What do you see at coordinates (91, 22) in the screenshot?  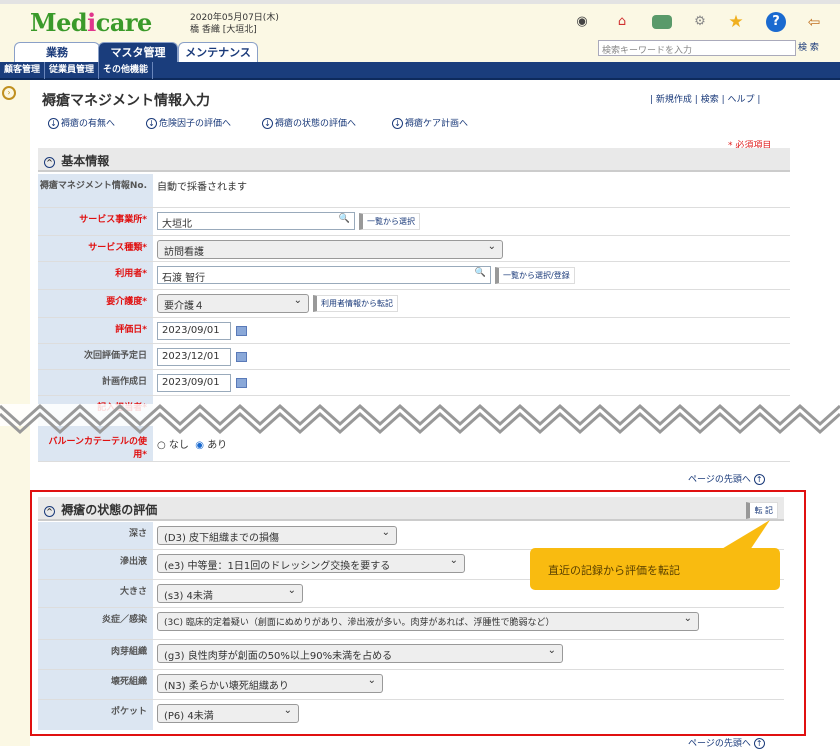 I see `logo: Medicare` at bounding box center [91, 22].